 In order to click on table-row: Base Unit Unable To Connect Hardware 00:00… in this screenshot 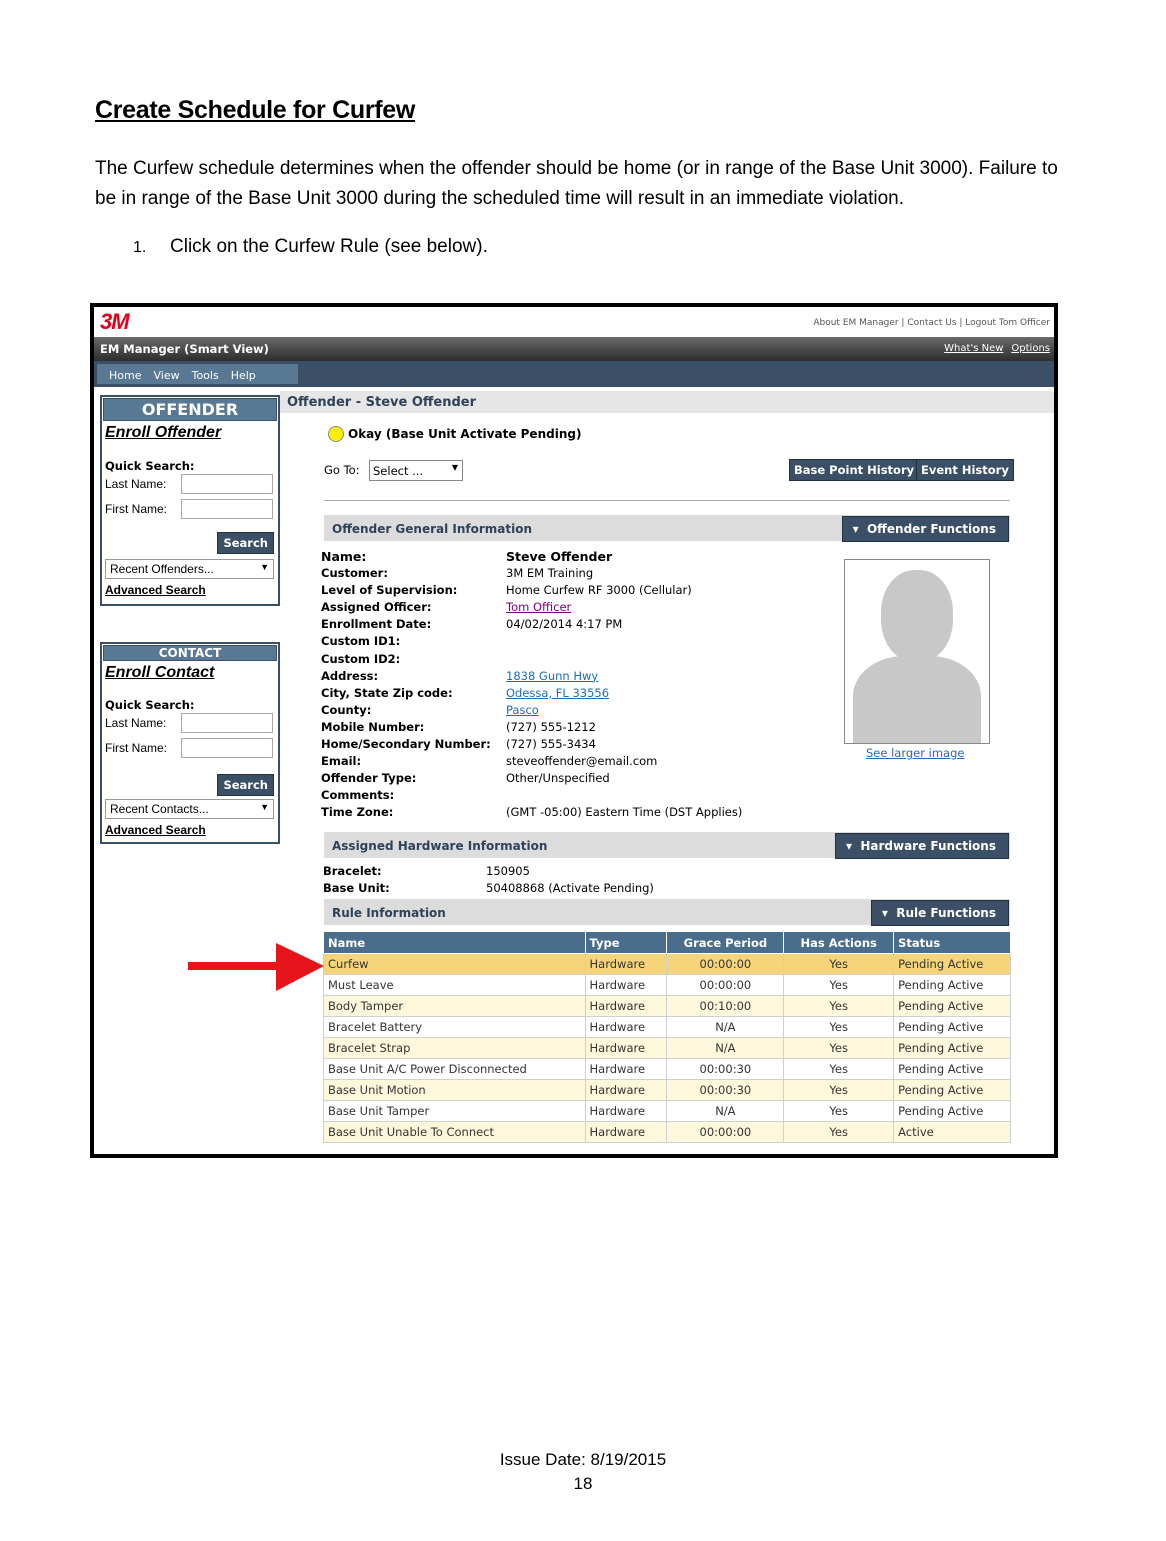, I will do `click(667, 1132)`.